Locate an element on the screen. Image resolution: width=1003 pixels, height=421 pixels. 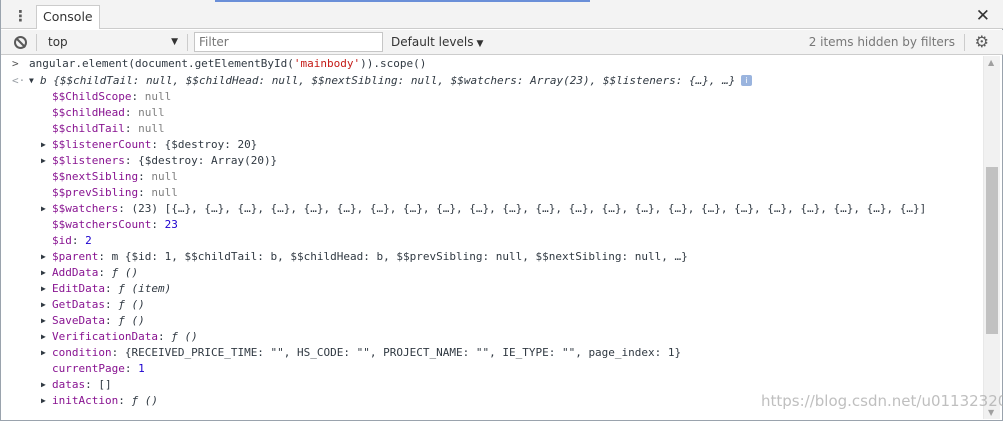
log-levels-dropdown: Default levels ▼ is located at coordinates (437, 43).